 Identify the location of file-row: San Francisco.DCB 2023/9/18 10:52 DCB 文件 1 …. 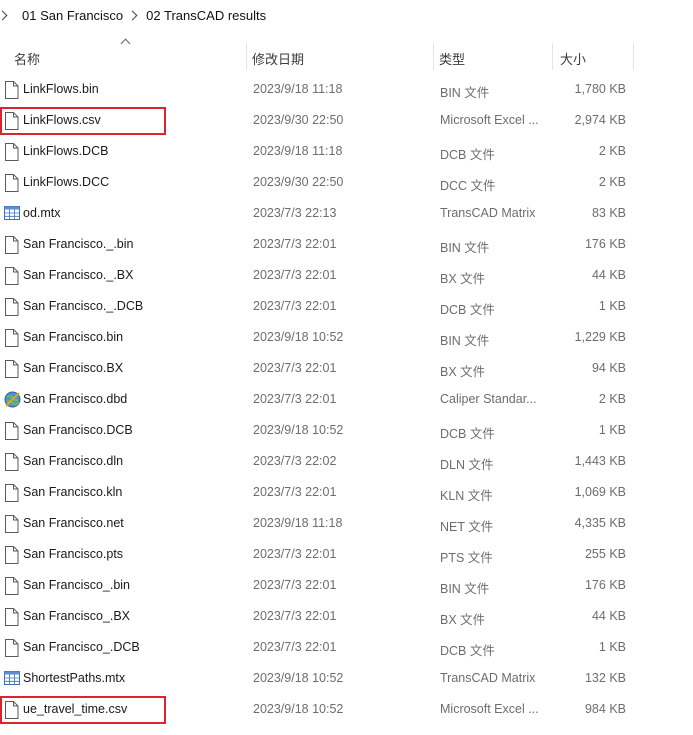
(346, 430).